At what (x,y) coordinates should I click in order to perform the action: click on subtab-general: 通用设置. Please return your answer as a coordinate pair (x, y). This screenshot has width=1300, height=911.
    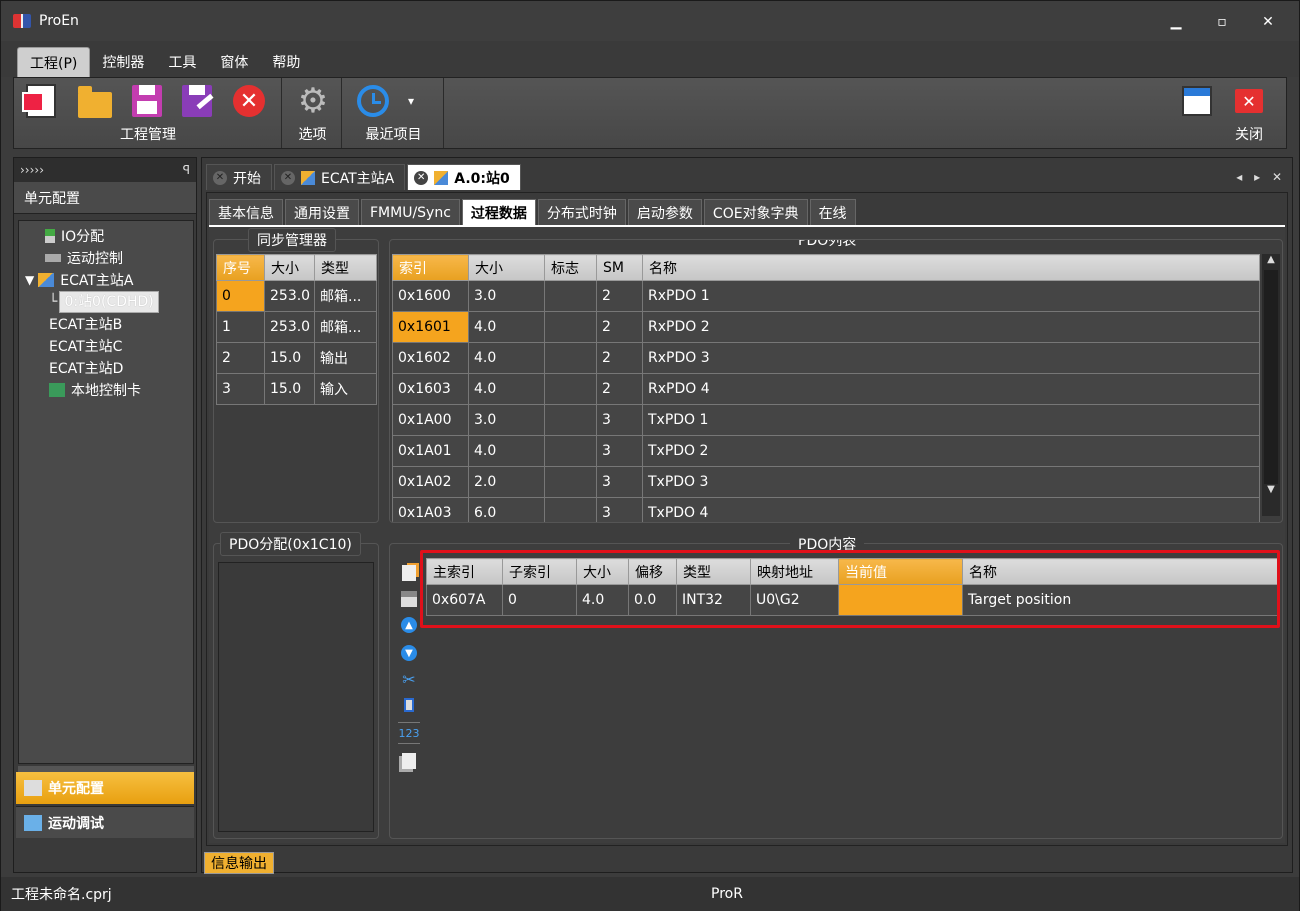
    Looking at the image, I should click on (322, 212).